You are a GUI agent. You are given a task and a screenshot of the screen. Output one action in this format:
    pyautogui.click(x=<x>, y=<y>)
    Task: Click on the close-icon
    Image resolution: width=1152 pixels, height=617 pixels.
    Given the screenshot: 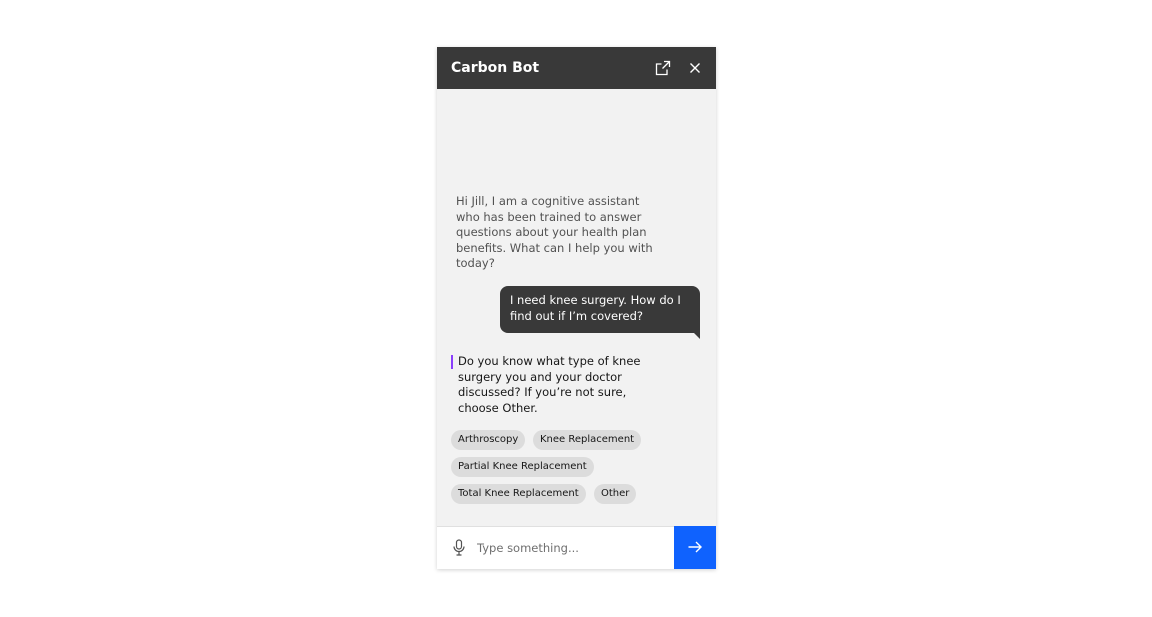 What is the action you would take?
    pyautogui.click(x=695, y=68)
    